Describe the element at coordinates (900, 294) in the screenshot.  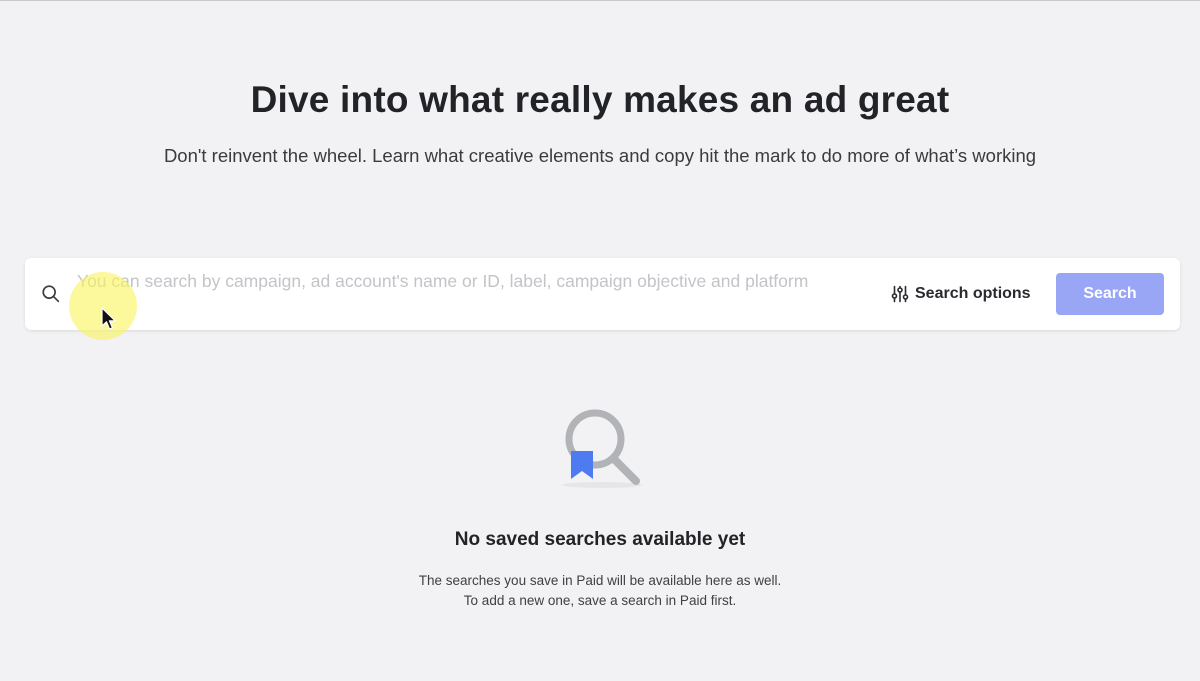
I see `sliders-icon` at that location.